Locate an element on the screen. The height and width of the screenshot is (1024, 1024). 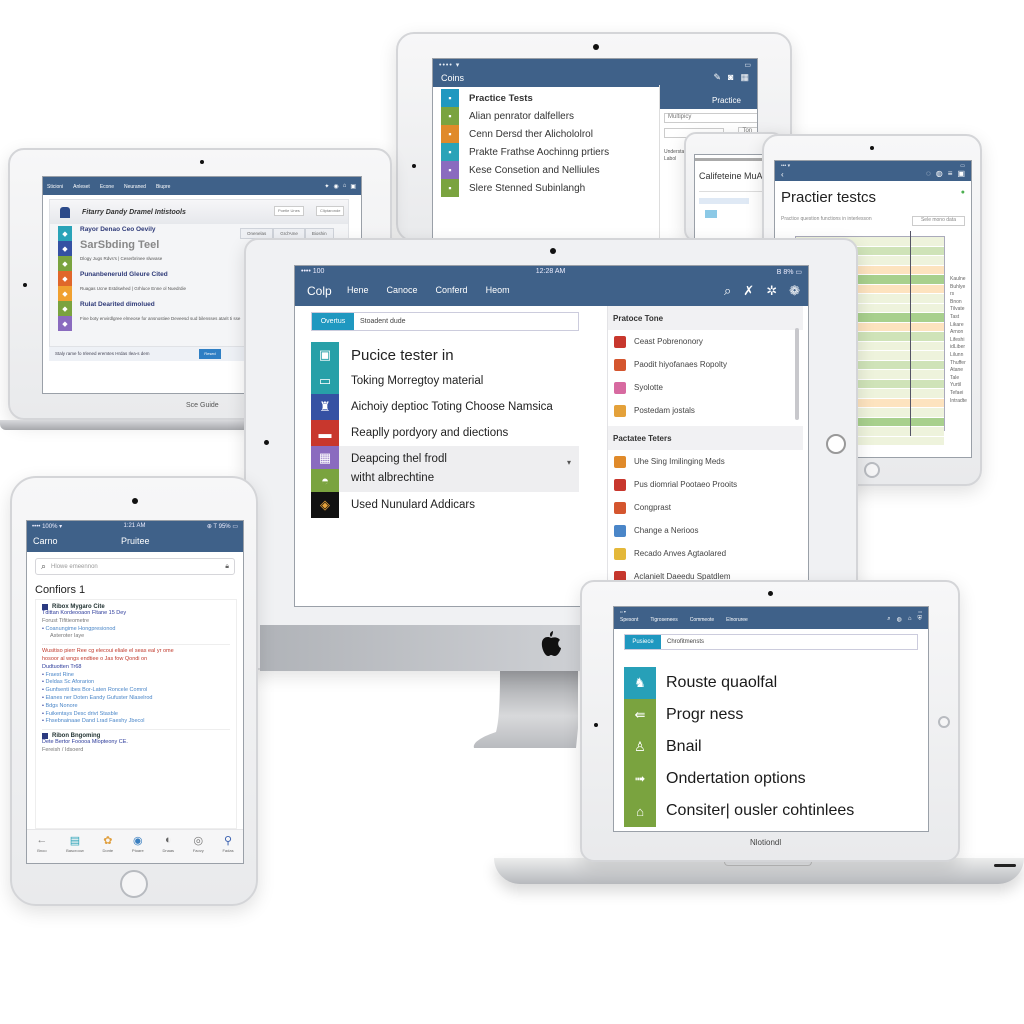
list-item: ▪ Prakte Frathse Aochinng prtiers is located at coordinates (525, 152).